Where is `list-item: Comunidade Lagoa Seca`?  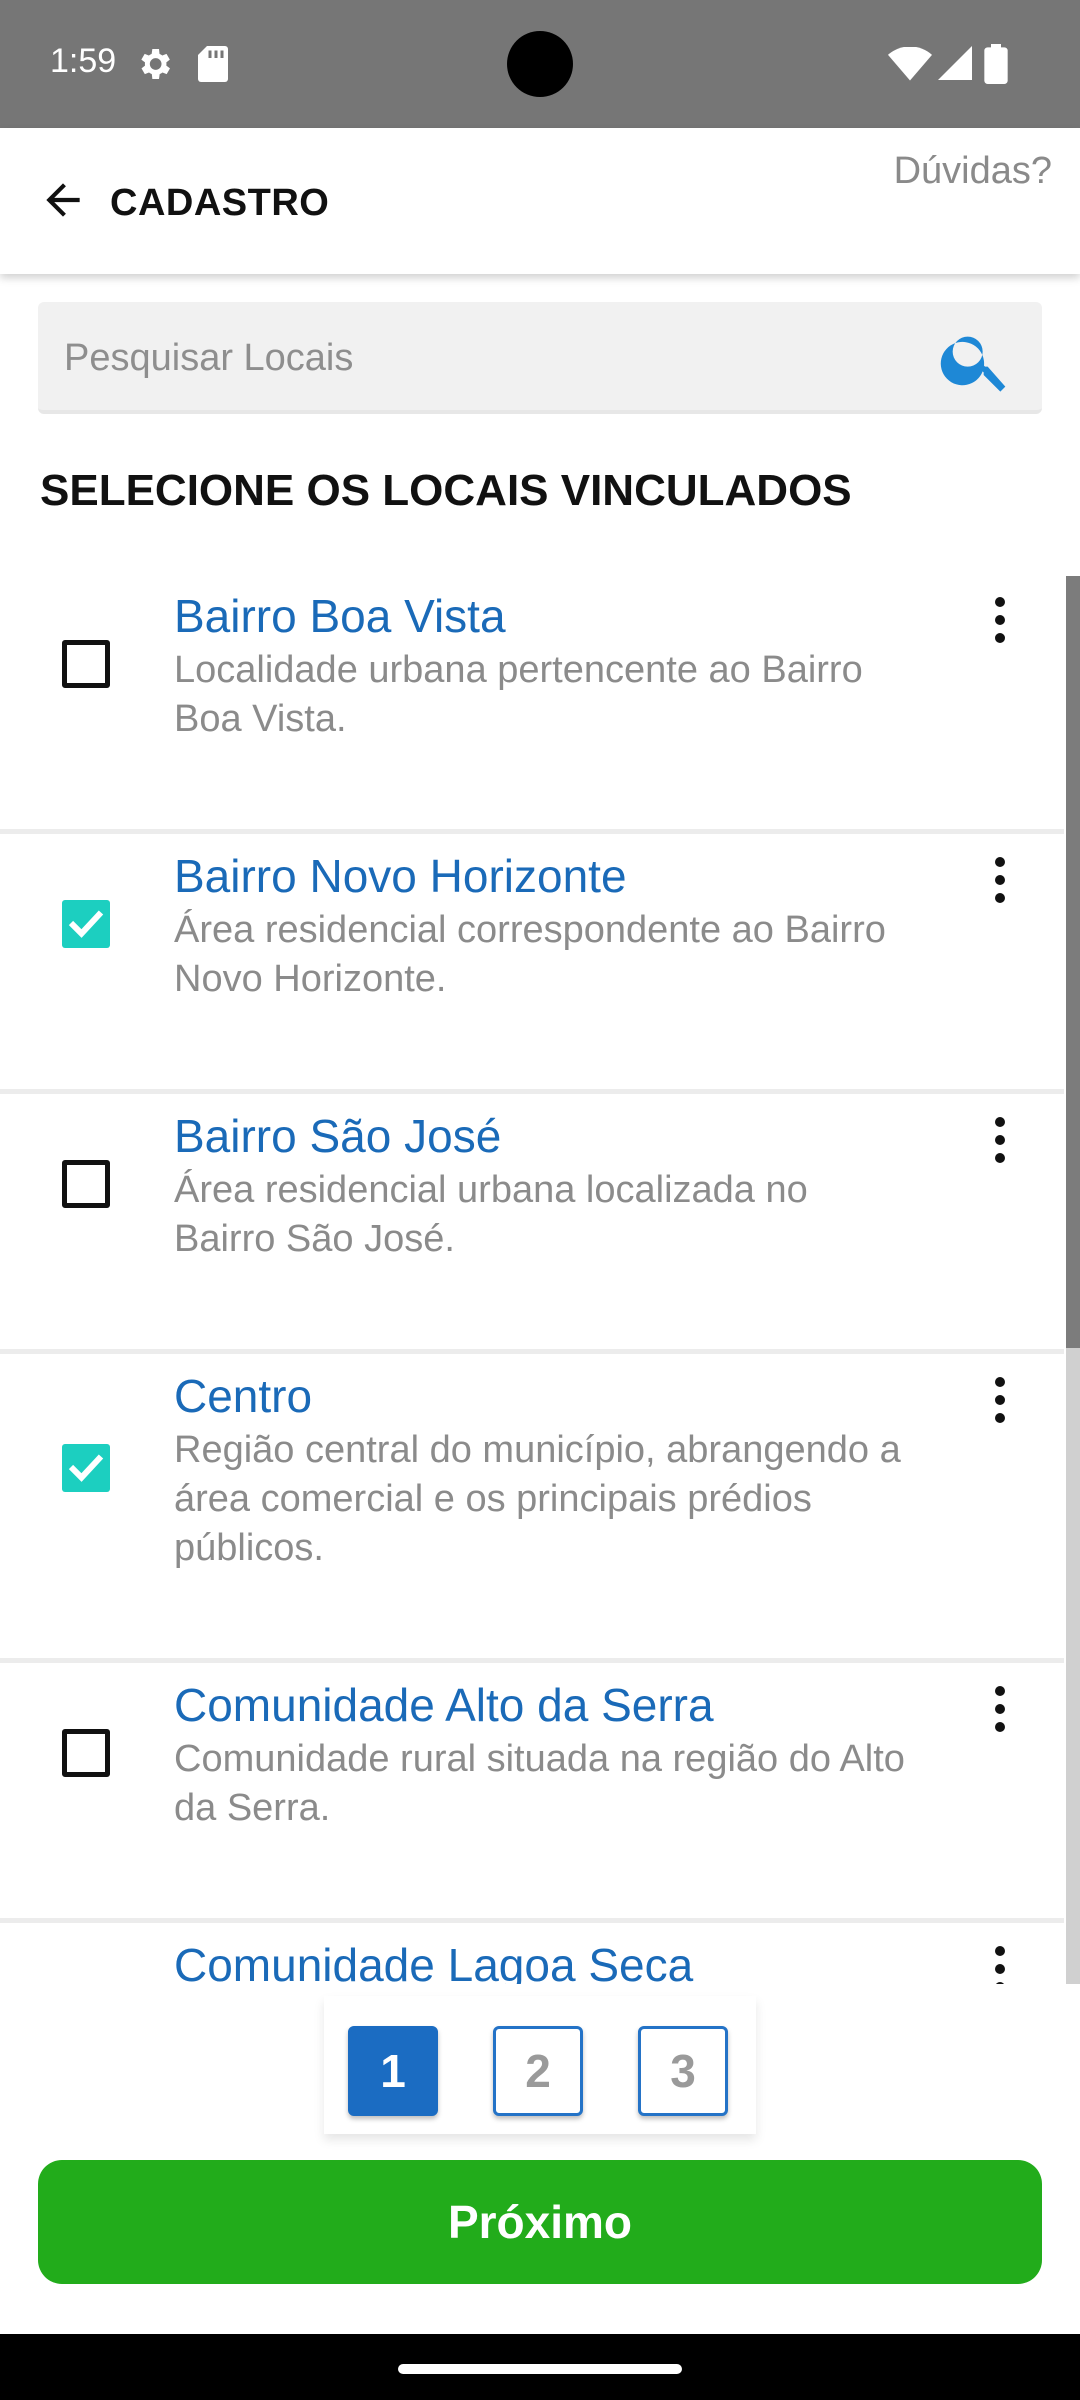
list-item: Comunidade Lagoa Seca is located at coordinates (532, 1953).